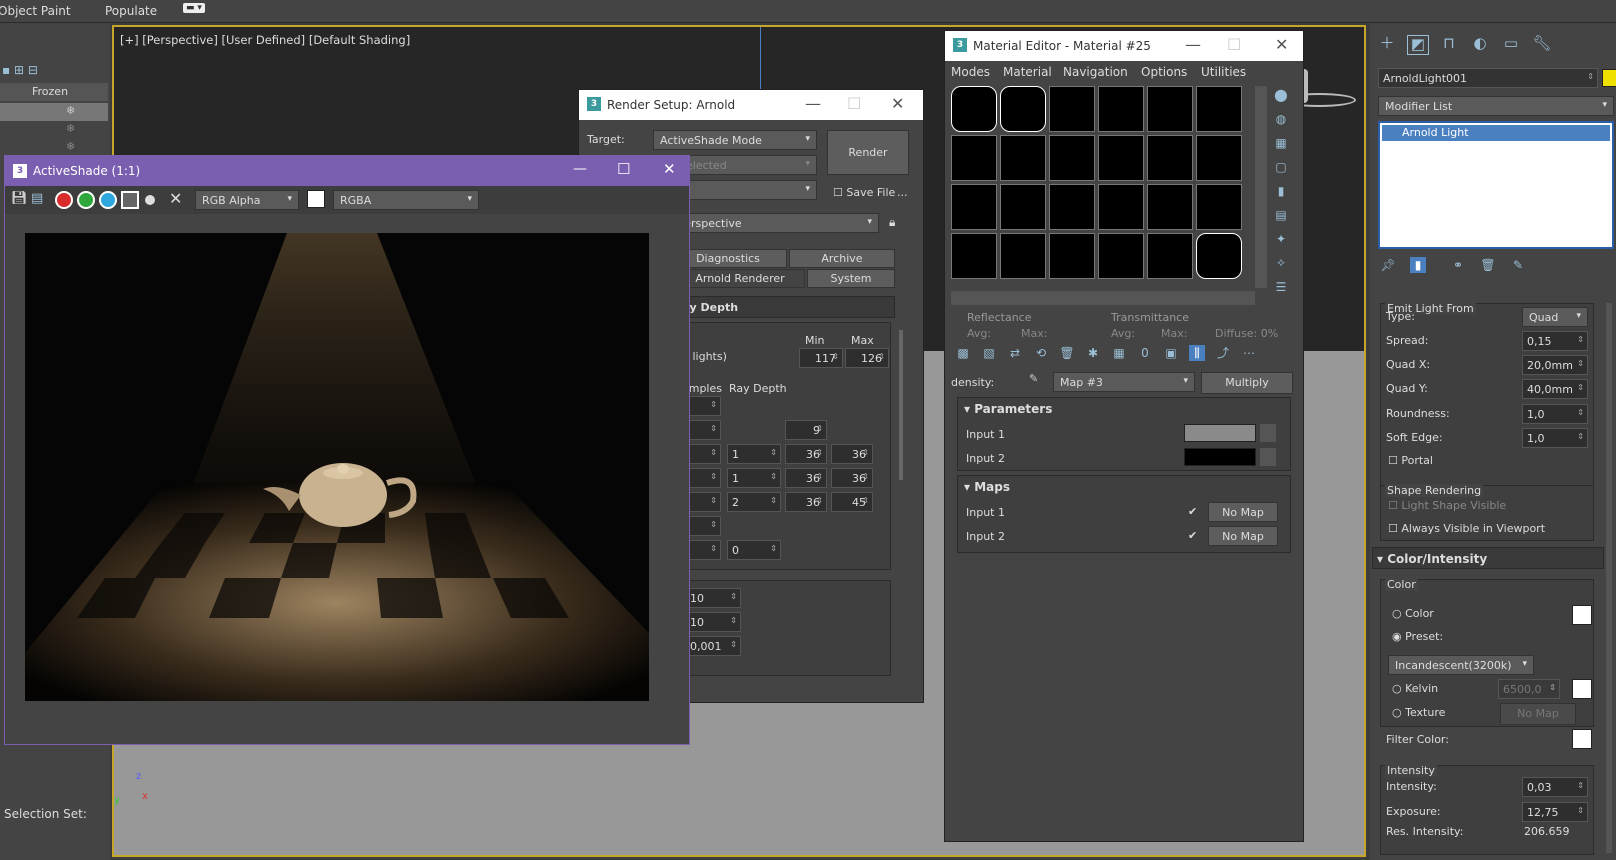  I want to click on select-by-material-icon: ✧, so click(1281, 263).